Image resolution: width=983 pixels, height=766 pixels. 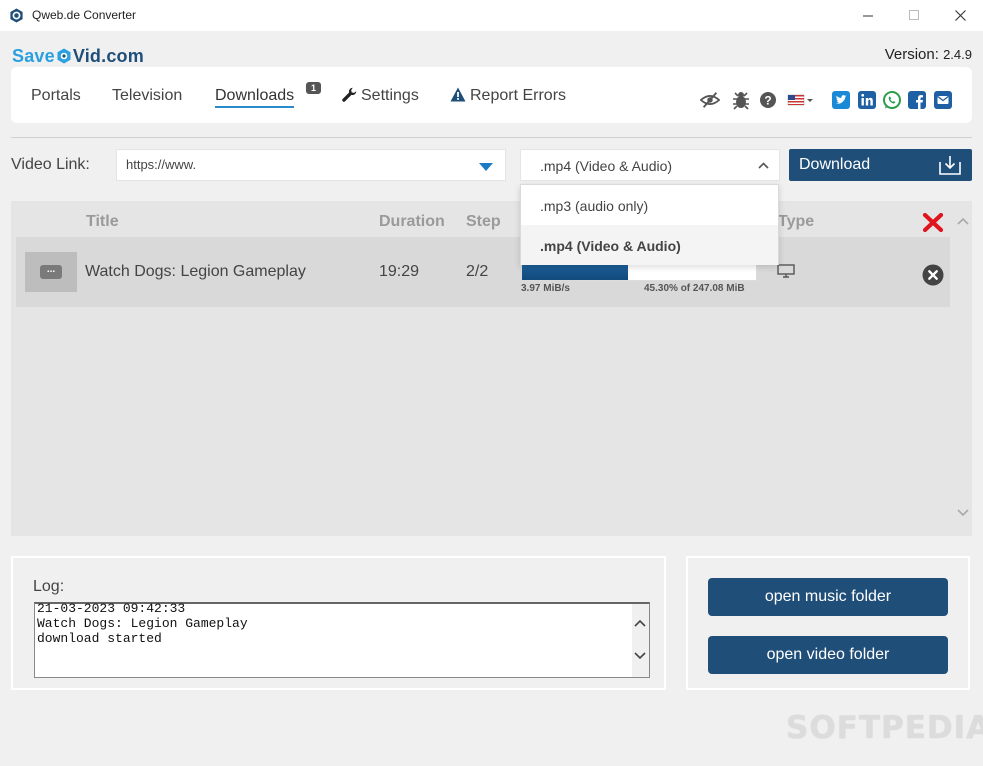 I want to click on minimize-icon, so click(x=867, y=16).